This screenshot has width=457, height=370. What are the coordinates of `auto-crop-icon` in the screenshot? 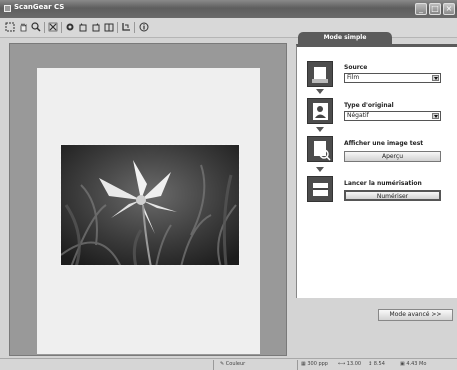 It's located at (53, 27).